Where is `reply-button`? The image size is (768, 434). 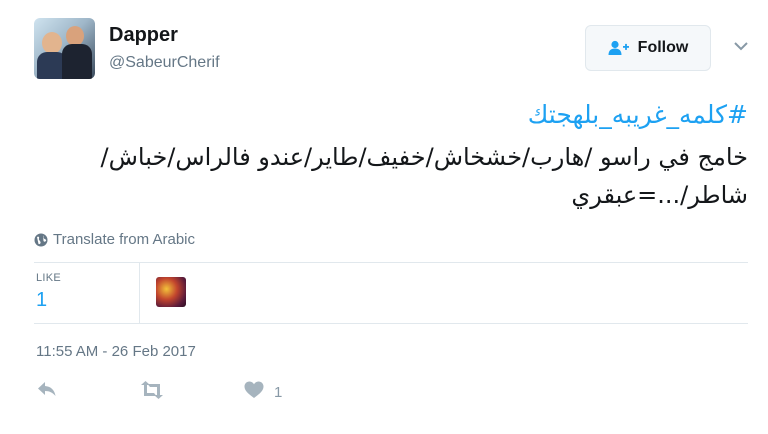 reply-button is located at coordinates (47, 391).